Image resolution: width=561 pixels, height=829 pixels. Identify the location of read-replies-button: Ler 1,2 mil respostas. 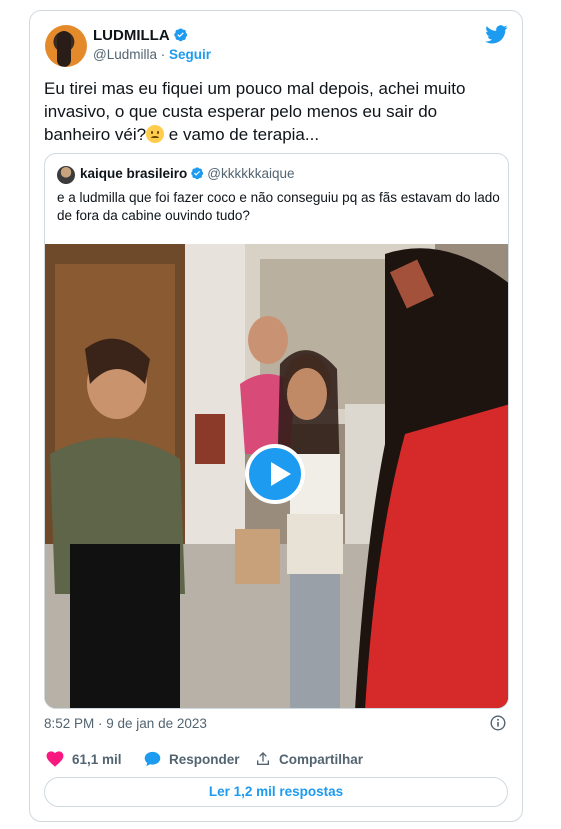
(276, 792).